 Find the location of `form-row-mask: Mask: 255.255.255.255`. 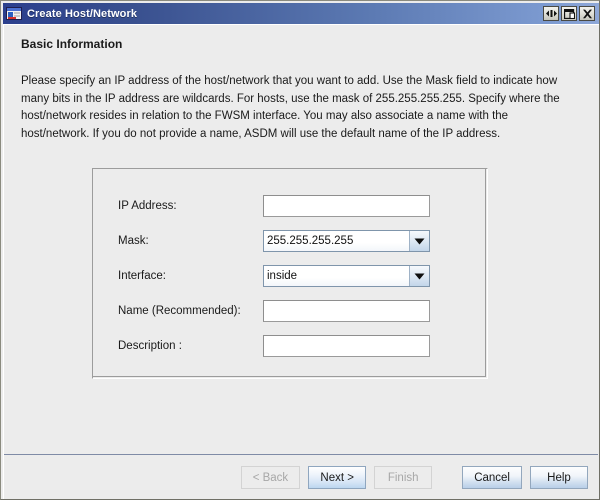

form-row-mask: Mask: 255.255.255.255 is located at coordinates (290, 241).